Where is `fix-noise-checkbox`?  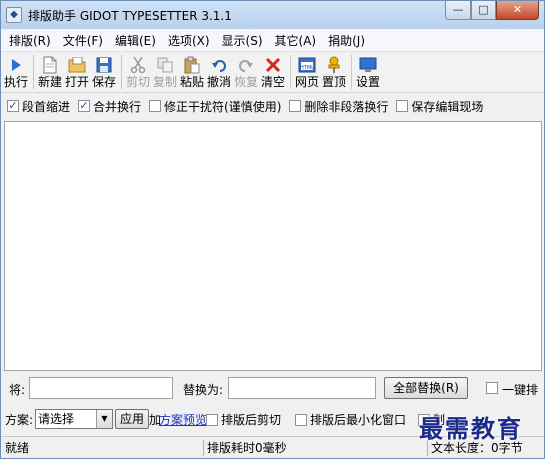
fix-noise-checkbox is located at coordinates (155, 106).